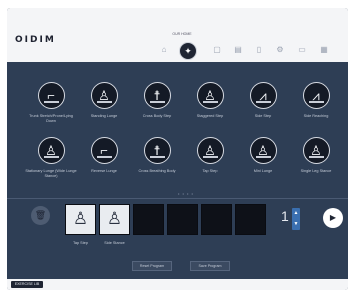 The height and width of the screenshot is (292, 361). What do you see at coordinates (238, 49) in the screenshot?
I see `clipboard-icon: ▤` at bounding box center [238, 49].